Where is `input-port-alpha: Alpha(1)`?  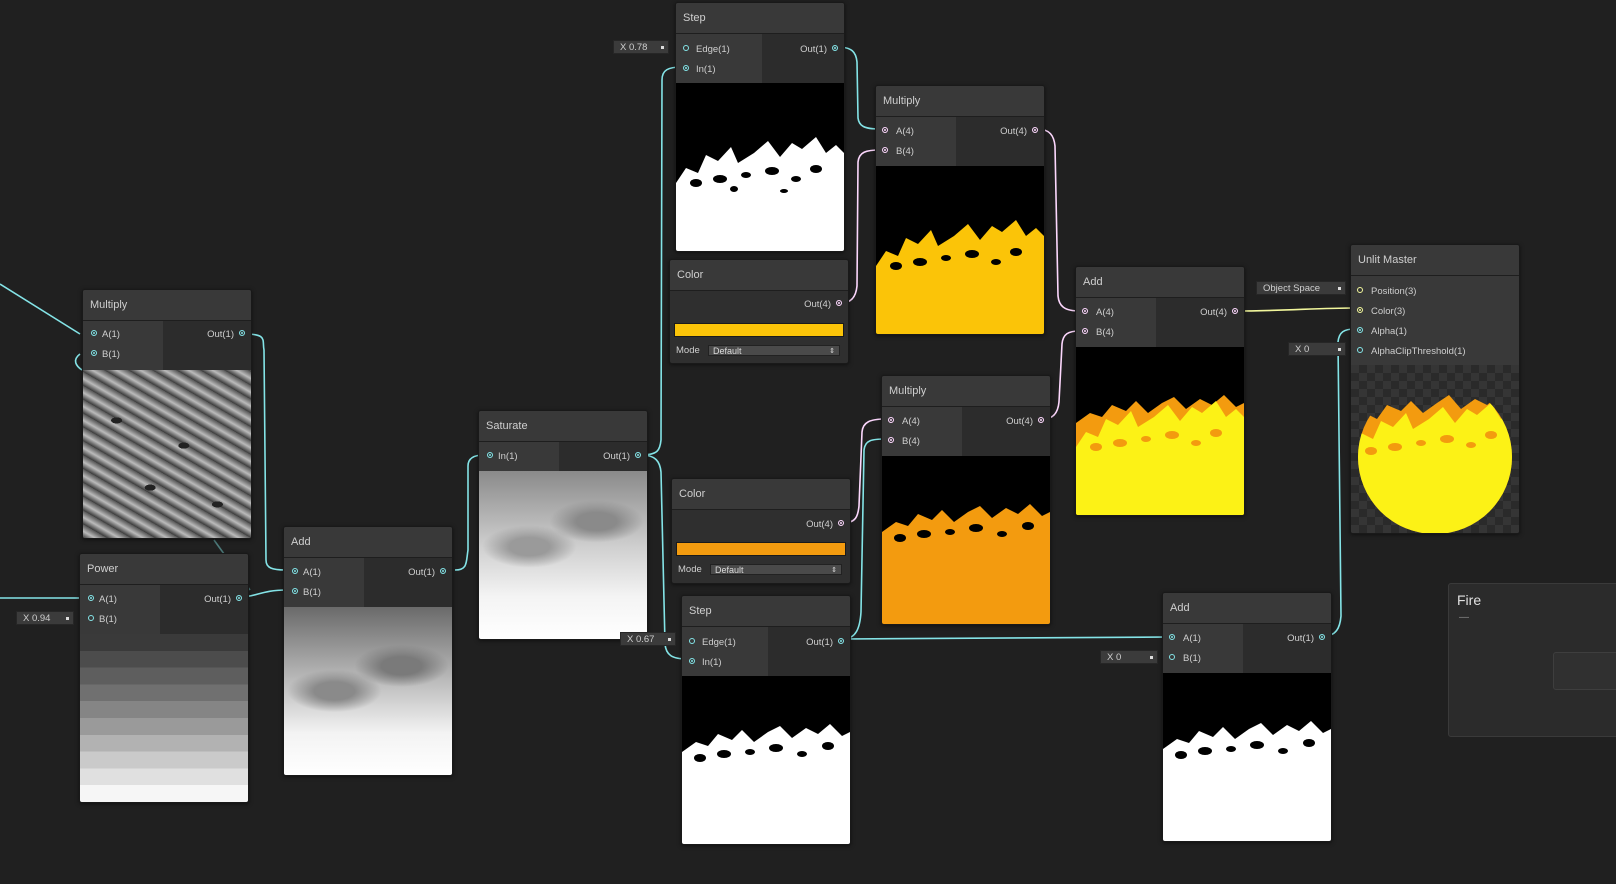
input-port-alpha: Alpha(1) is located at coordinates (1382, 331).